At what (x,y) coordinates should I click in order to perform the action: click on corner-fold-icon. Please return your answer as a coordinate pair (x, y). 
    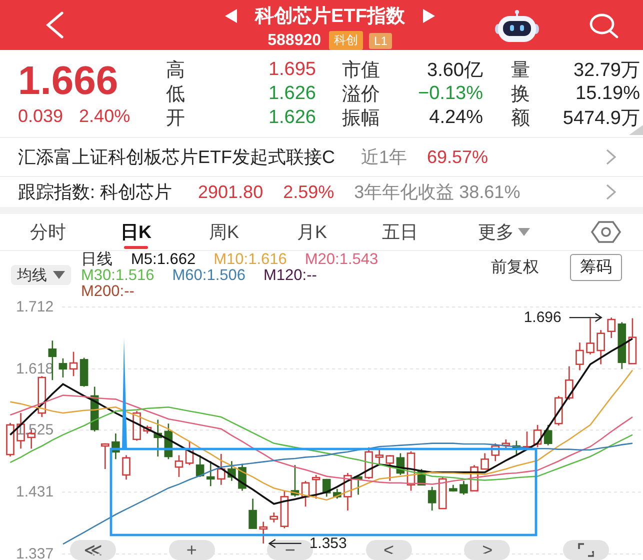
    Looking at the image, I should click on (636, 130).